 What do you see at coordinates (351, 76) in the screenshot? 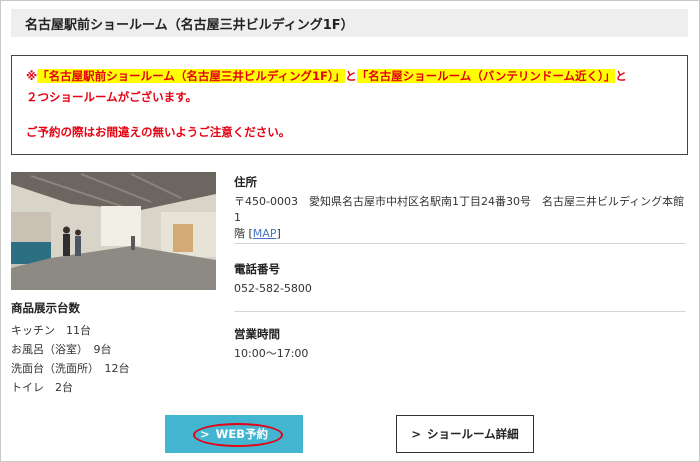
I see `notice-connector: と` at bounding box center [351, 76].